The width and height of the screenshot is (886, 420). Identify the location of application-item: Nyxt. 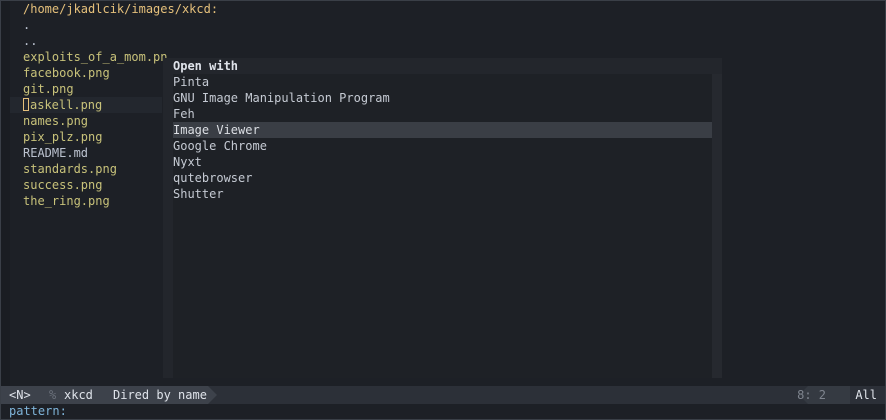
(442, 162).